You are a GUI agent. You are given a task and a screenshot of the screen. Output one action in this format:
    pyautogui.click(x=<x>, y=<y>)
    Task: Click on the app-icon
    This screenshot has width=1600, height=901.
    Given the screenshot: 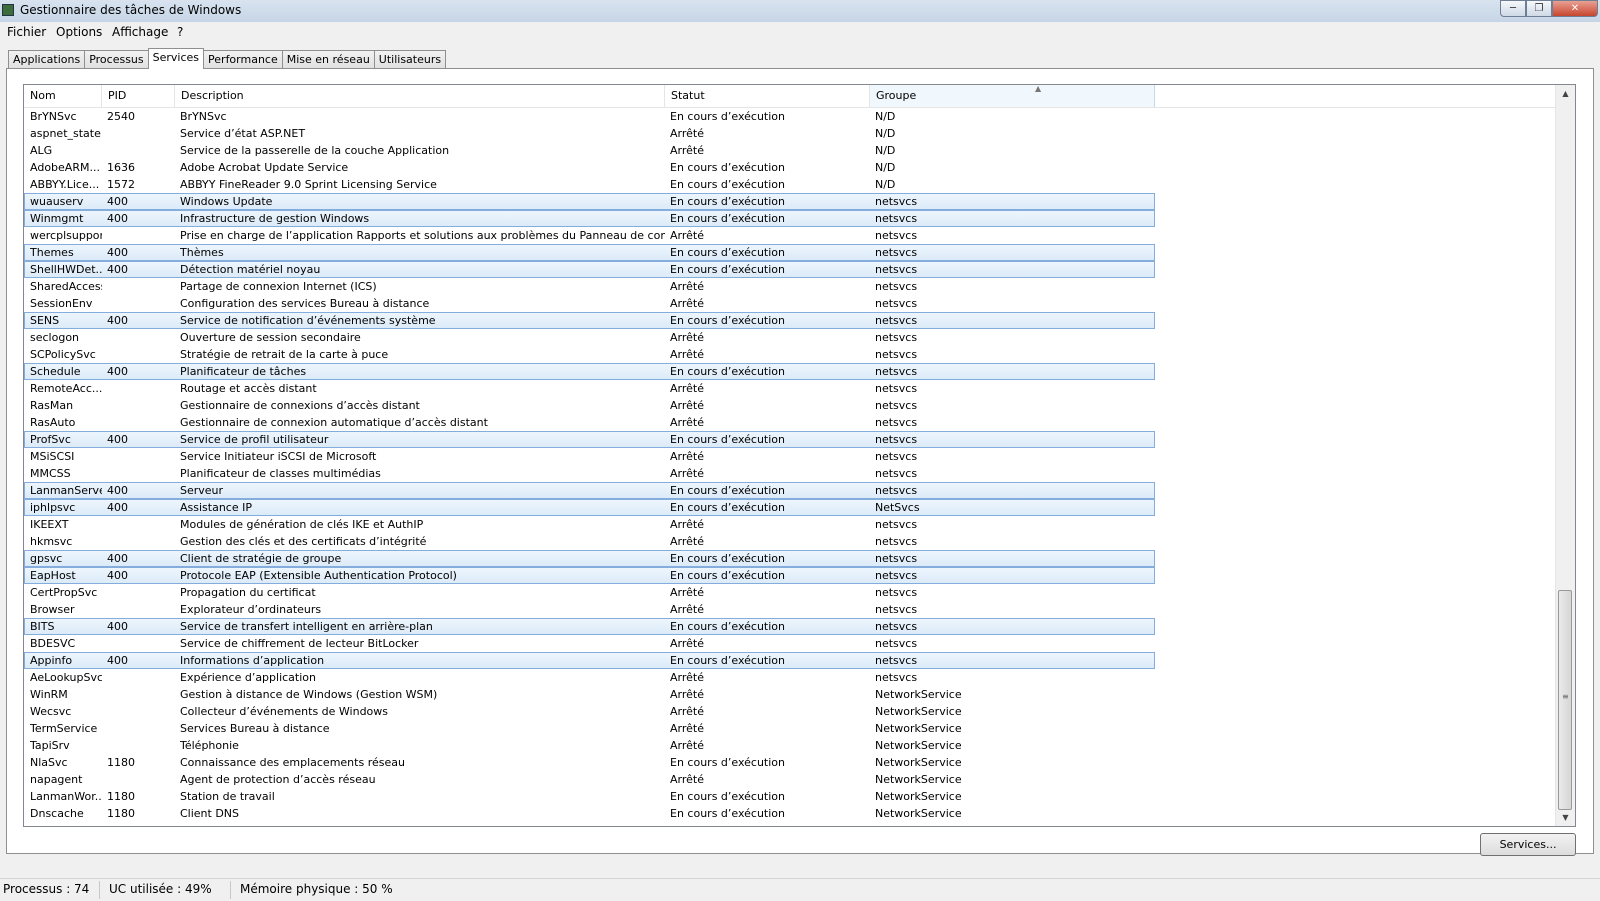 What is the action you would take?
    pyautogui.click(x=8, y=10)
    